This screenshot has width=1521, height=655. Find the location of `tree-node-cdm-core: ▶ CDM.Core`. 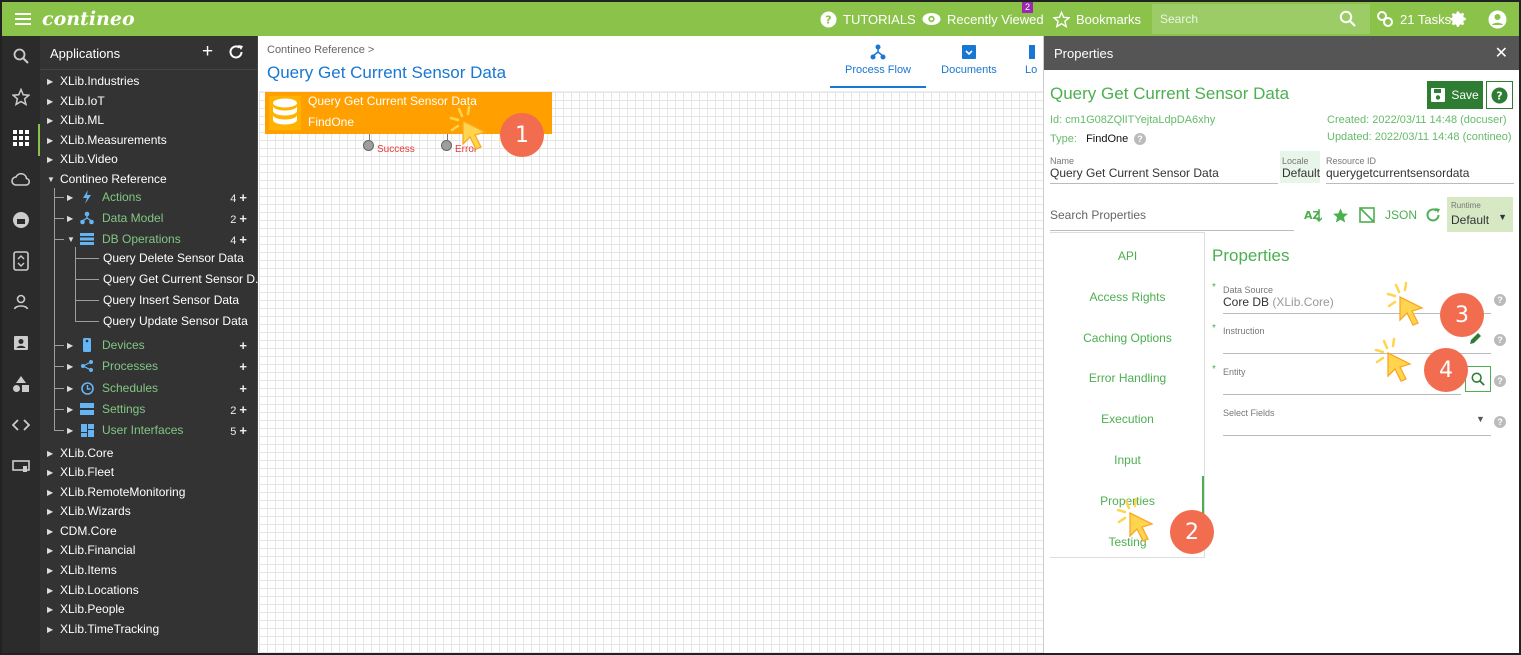

tree-node-cdm-core: ▶ CDM.Core is located at coordinates (82, 531).